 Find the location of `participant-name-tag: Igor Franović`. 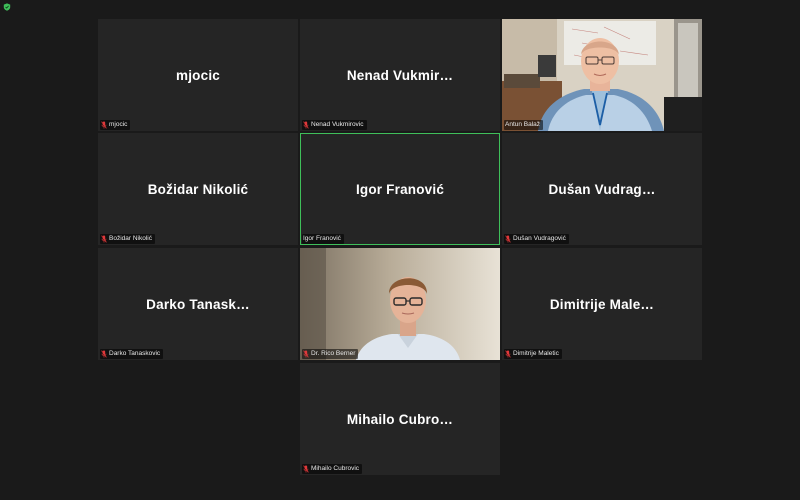

participant-name-tag: Igor Franović is located at coordinates (323, 239).